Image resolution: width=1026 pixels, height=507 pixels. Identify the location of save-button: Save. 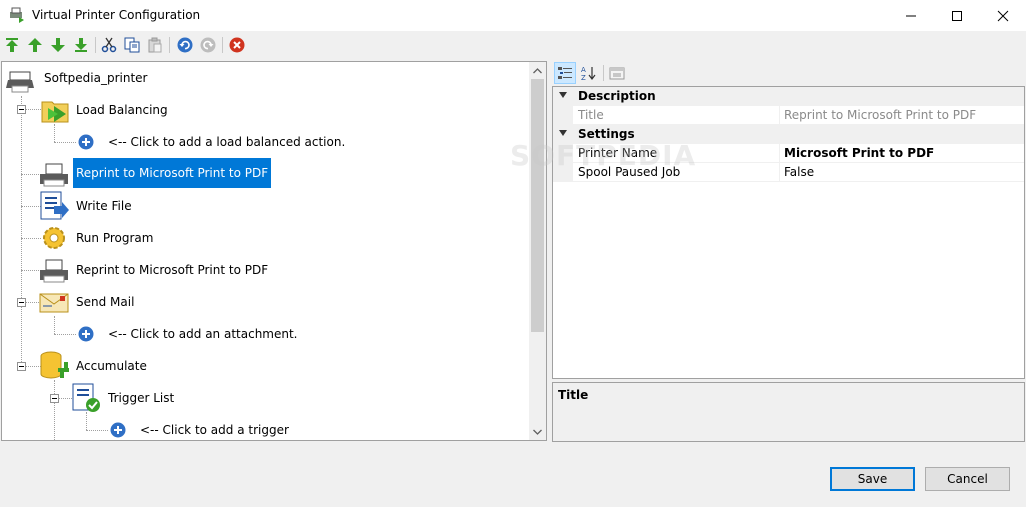
(872, 479).